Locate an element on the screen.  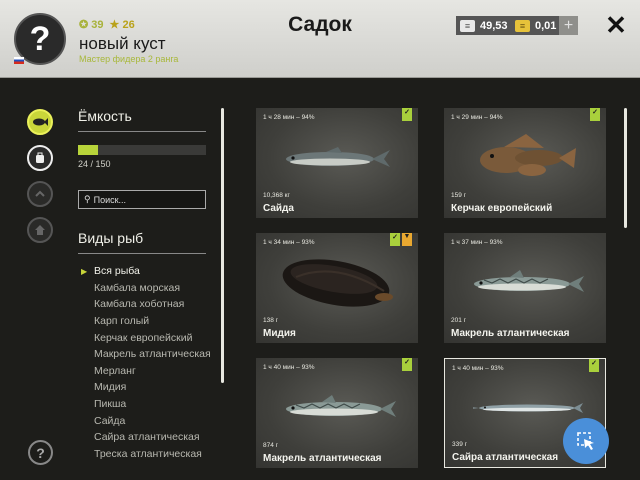
fish-card: 1 ч 29 мин – 94% 159 г Керчак европейский ✓ is located at coordinates (525, 163).